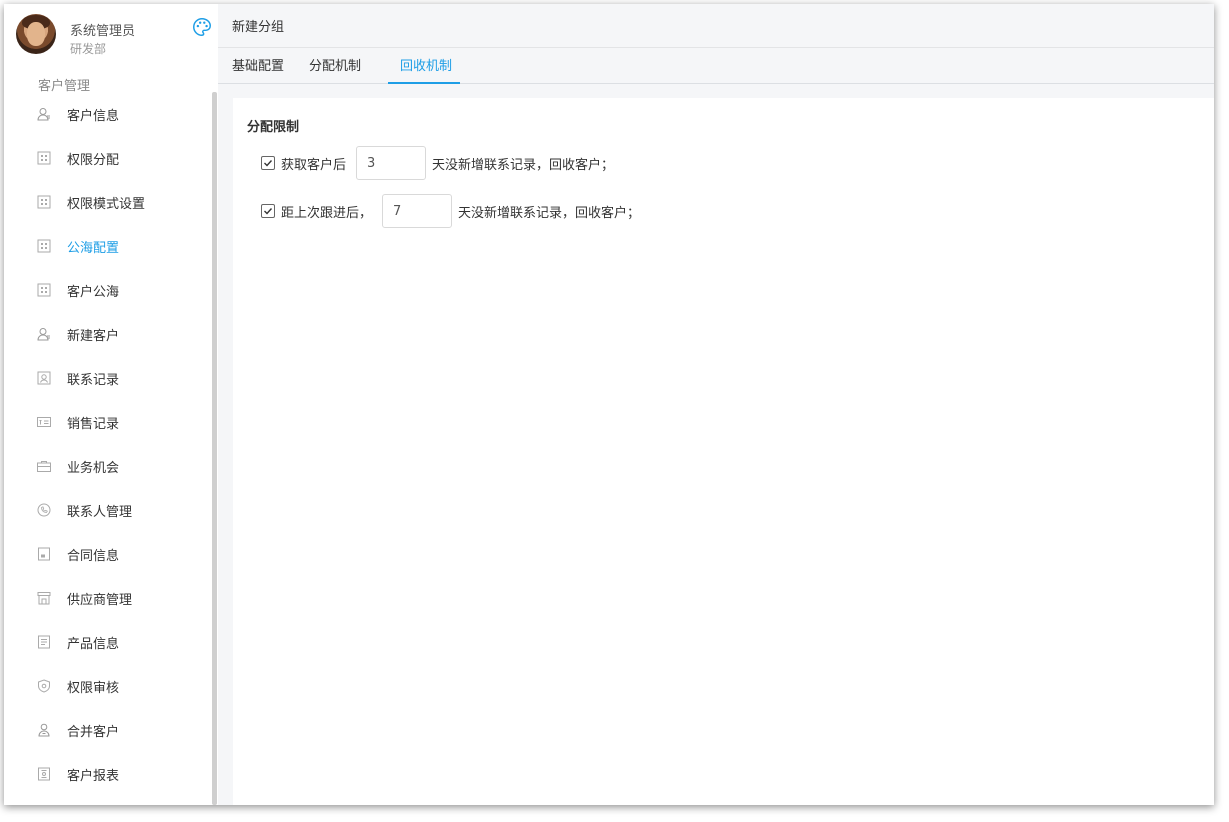 Image resolution: width=1229 pixels, height=822 pixels. I want to click on sidebar-item-public-pool: 客户公海, so click(108, 290).